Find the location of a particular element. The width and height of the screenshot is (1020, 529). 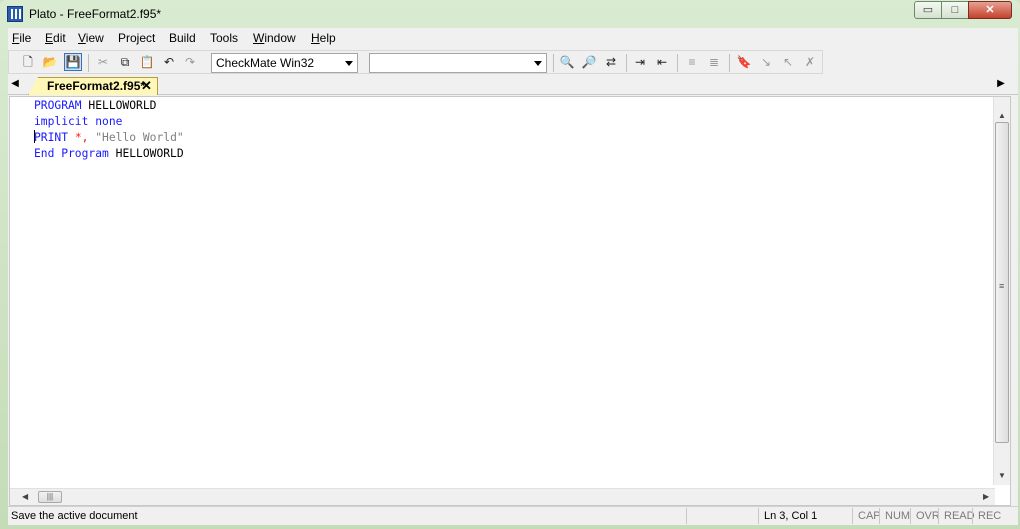

scroll-down-icon: ▼ is located at coordinates (1002, 475).